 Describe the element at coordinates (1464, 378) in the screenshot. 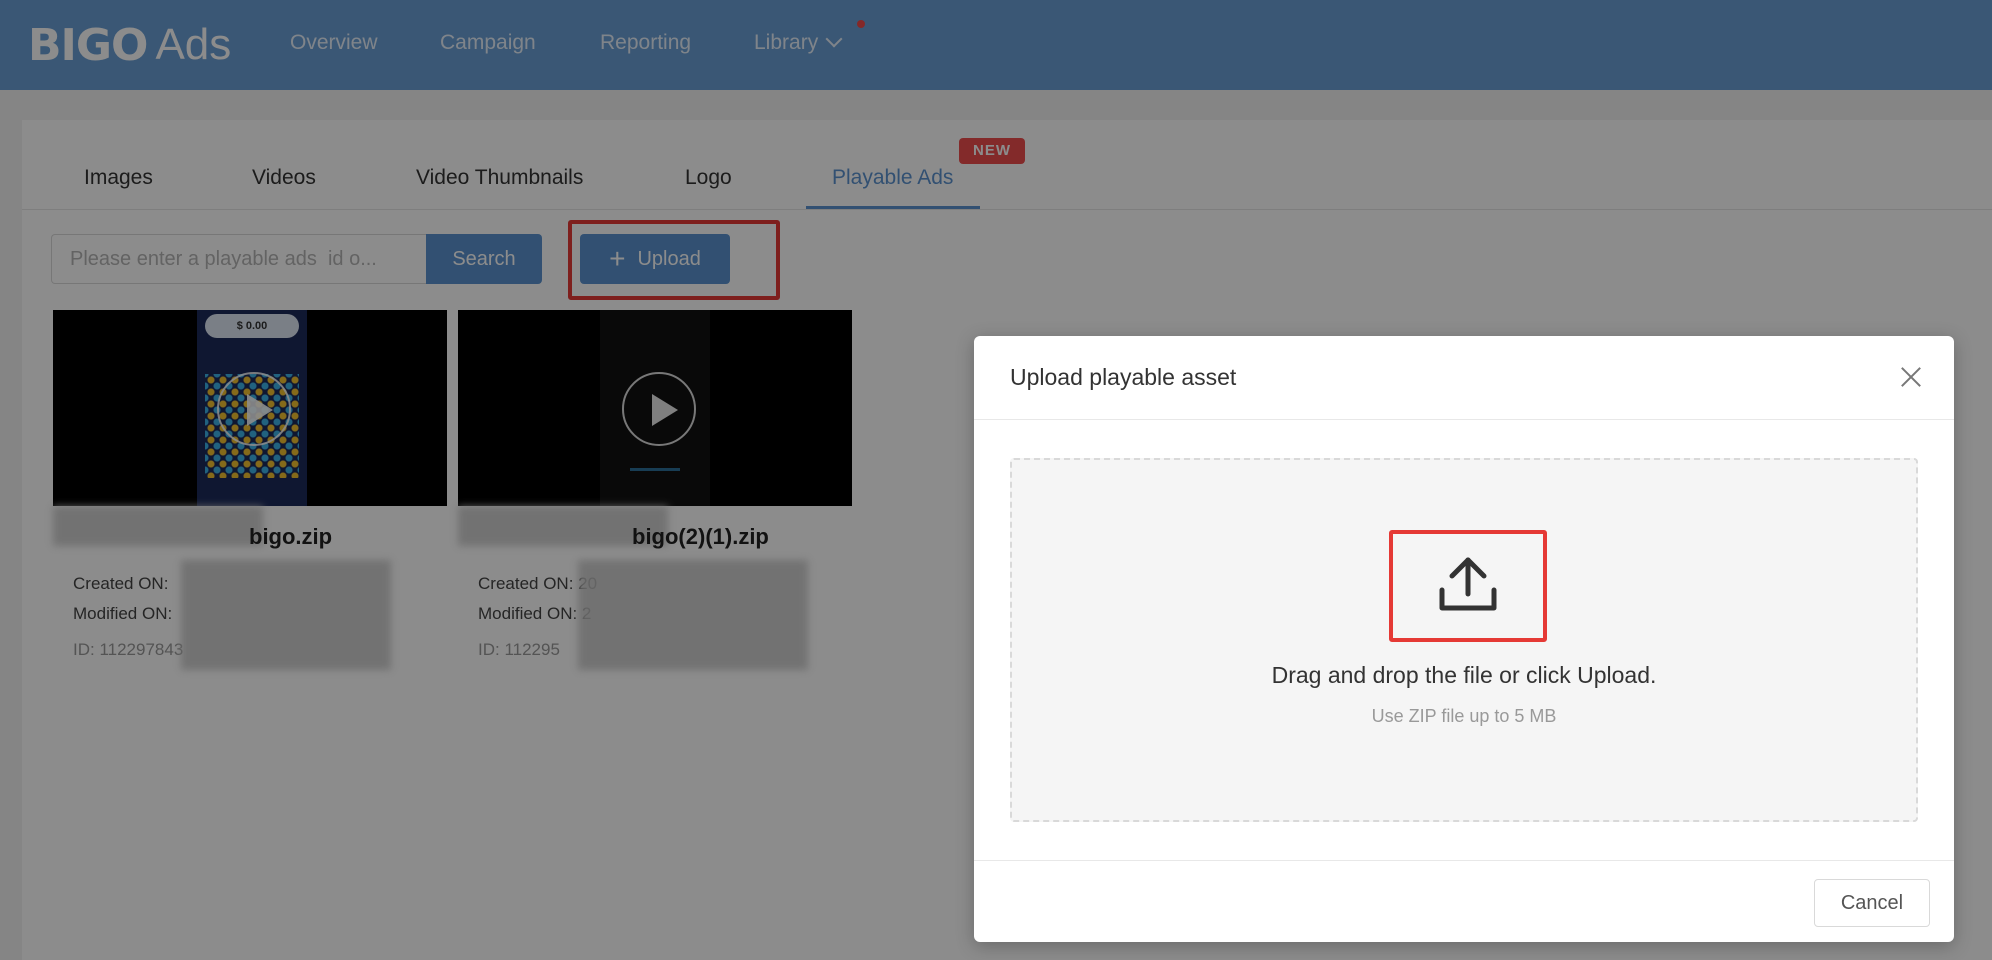

I see `modal-header: Upload playable asset` at that location.